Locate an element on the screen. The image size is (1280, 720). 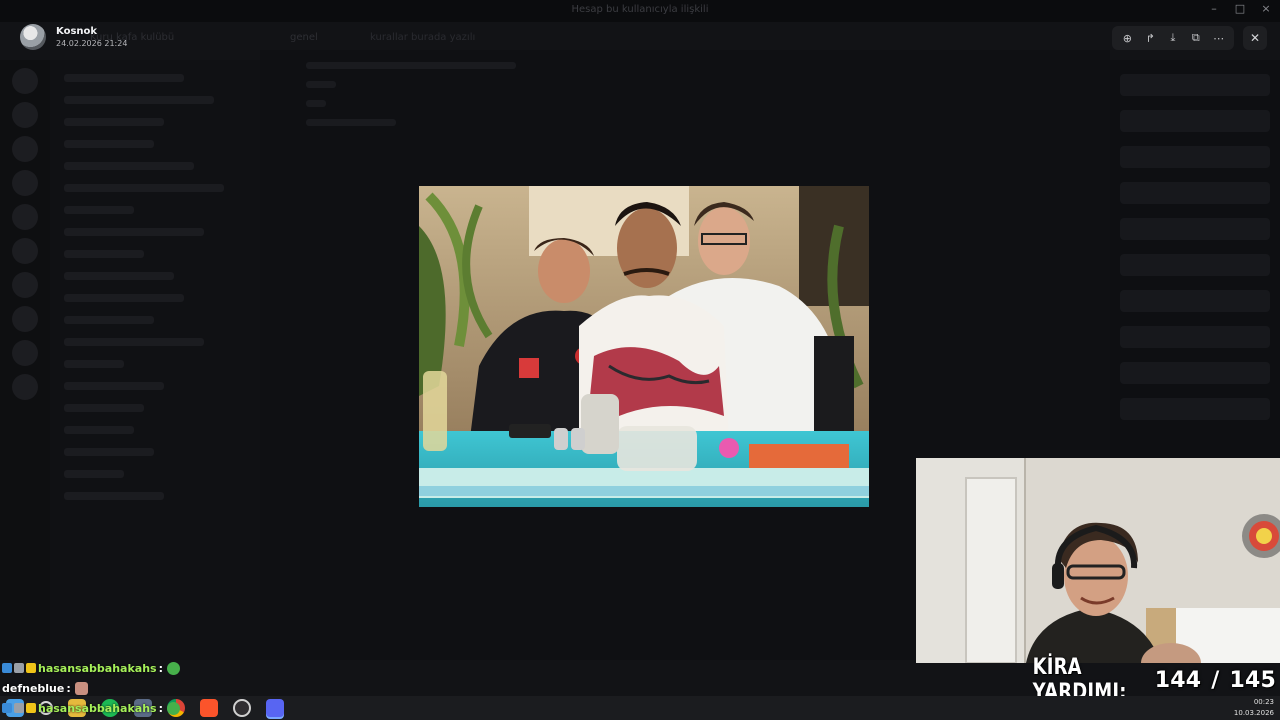
webcam-feed is located at coordinates (1098, 560).